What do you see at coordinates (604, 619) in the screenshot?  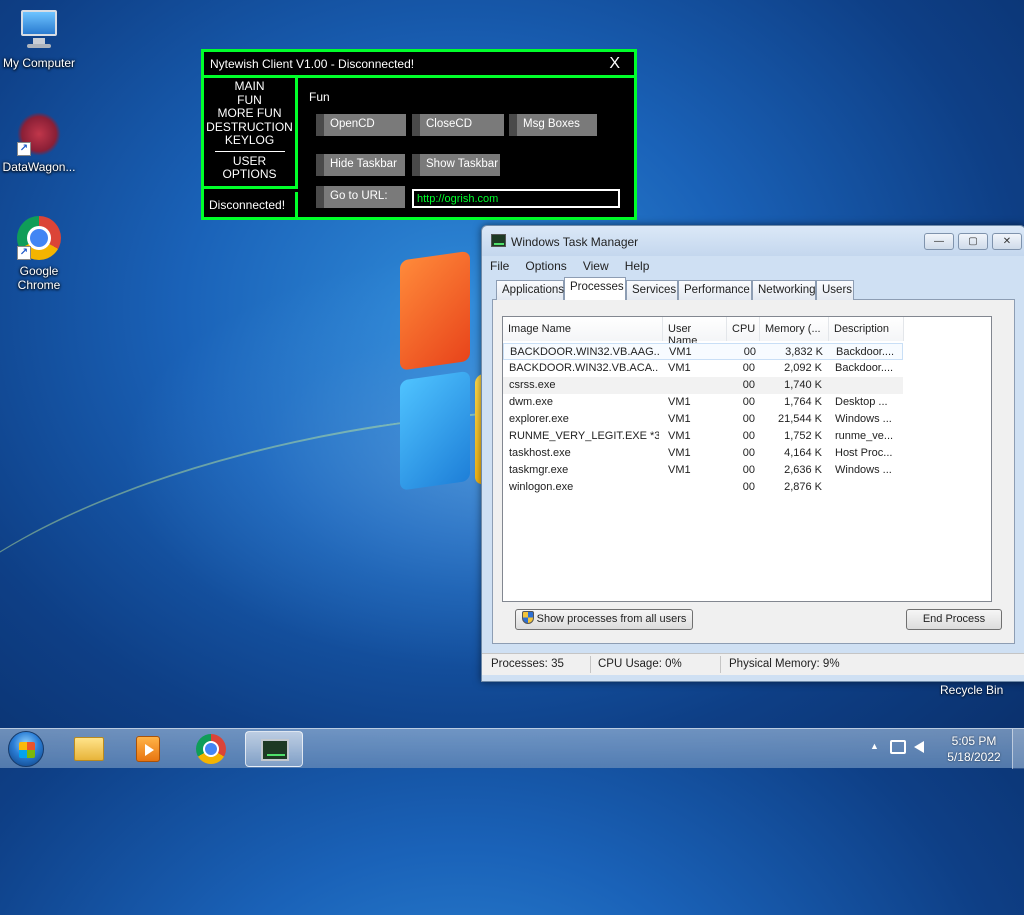 I see `show-all-processes-button: Show processes from all users` at bounding box center [604, 619].